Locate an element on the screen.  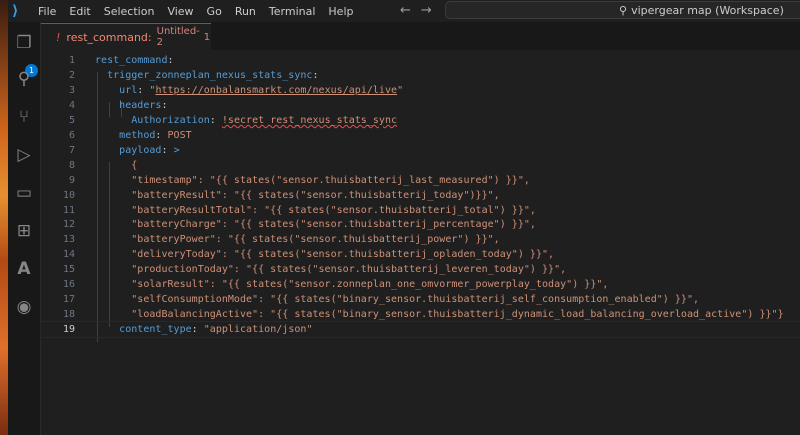
code-line: 4 headers: is located at coordinates (420, 105).